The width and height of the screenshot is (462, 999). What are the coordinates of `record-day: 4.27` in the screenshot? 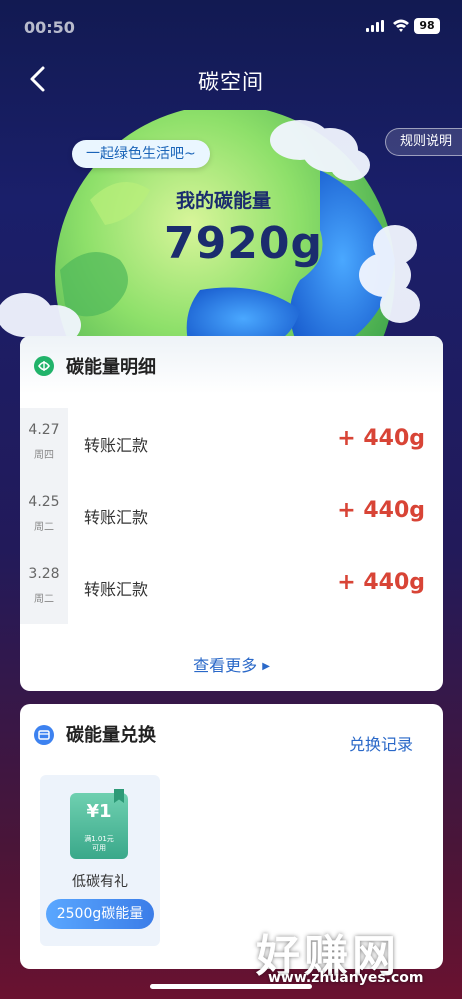 It's located at (44, 430).